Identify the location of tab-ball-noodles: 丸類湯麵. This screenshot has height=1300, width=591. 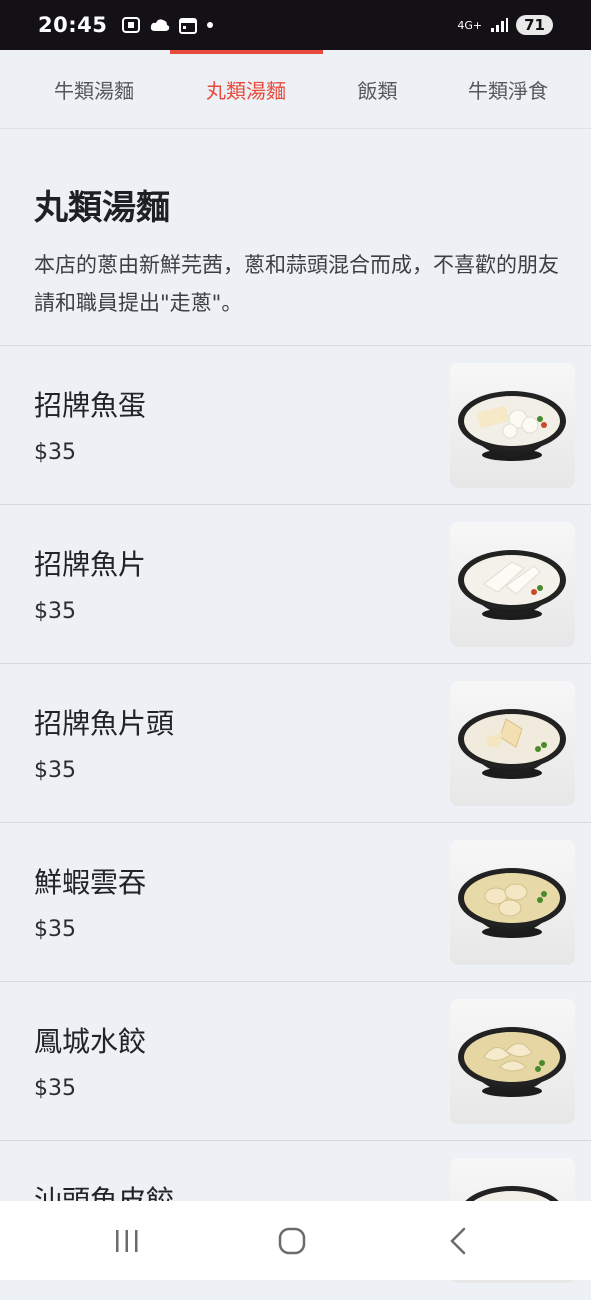
(246, 89).